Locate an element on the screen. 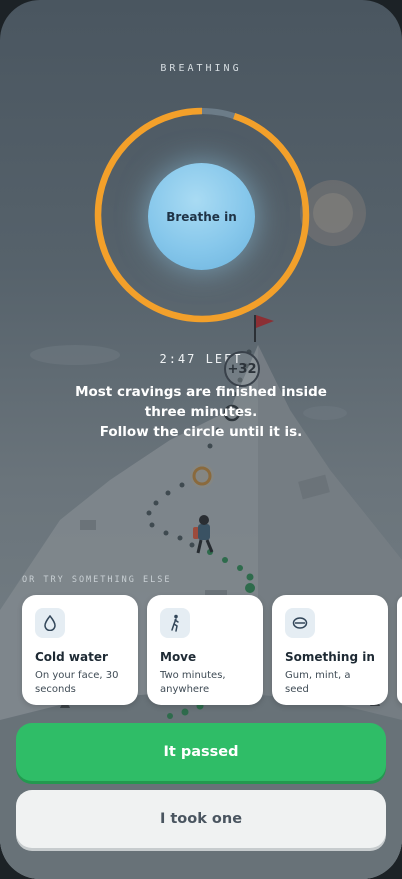 The width and height of the screenshot is (402, 879). breathe-instruction: Breathe in is located at coordinates (201, 216).